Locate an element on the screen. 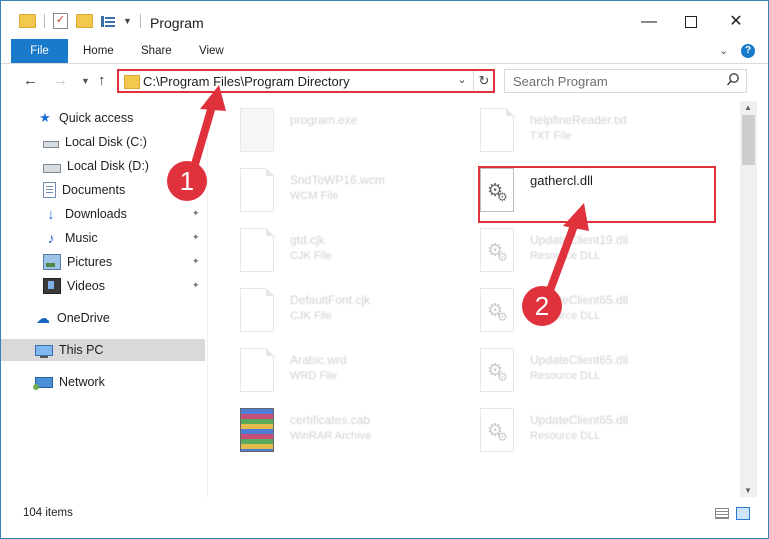 This screenshot has width=769, height=539. back-arrow-icon: ← is located at coordinates (30, 80).